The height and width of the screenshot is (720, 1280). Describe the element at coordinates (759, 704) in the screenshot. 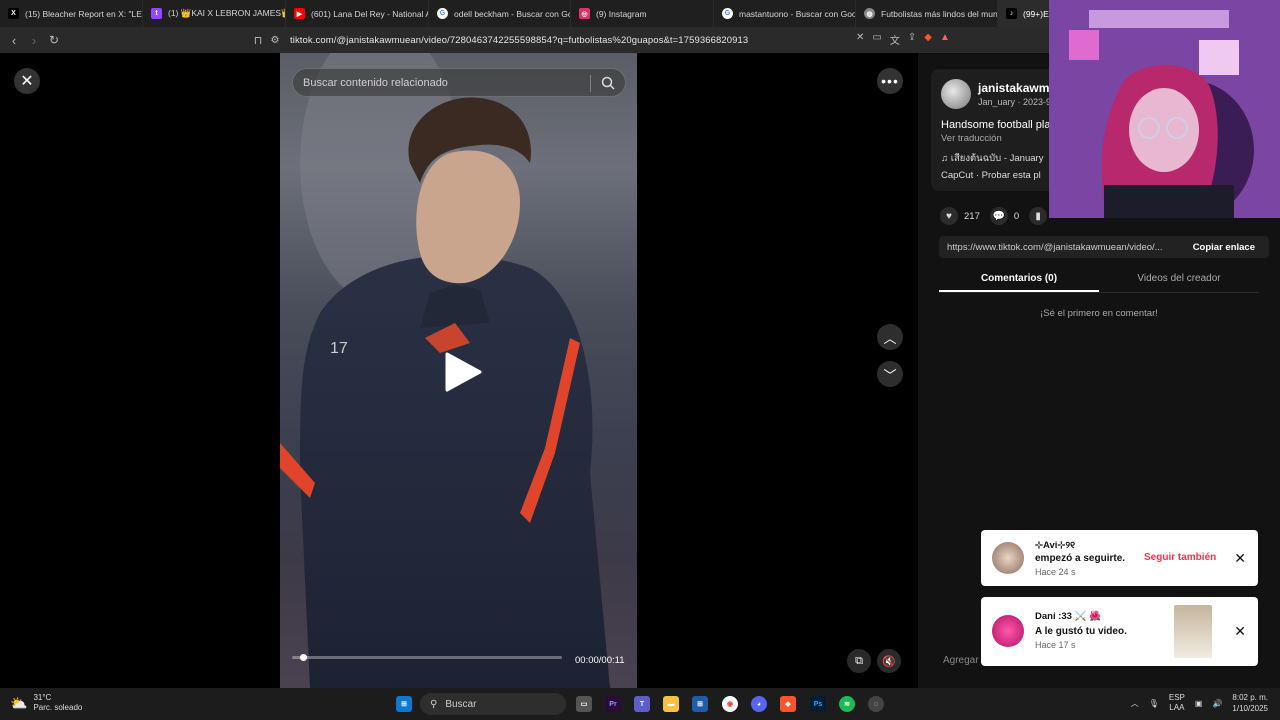

I see `discord-icon: ◕` at that location.